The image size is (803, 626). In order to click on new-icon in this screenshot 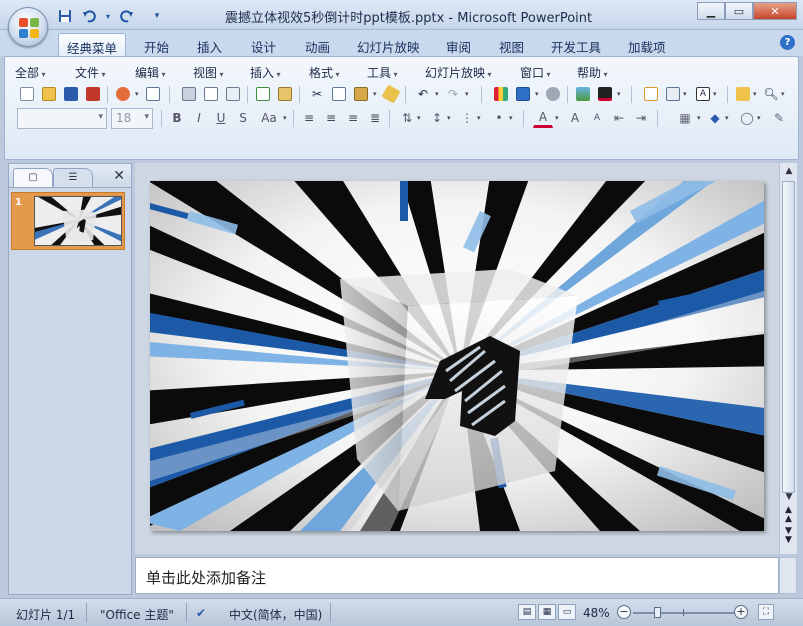, I will do `click(27, 94)`.